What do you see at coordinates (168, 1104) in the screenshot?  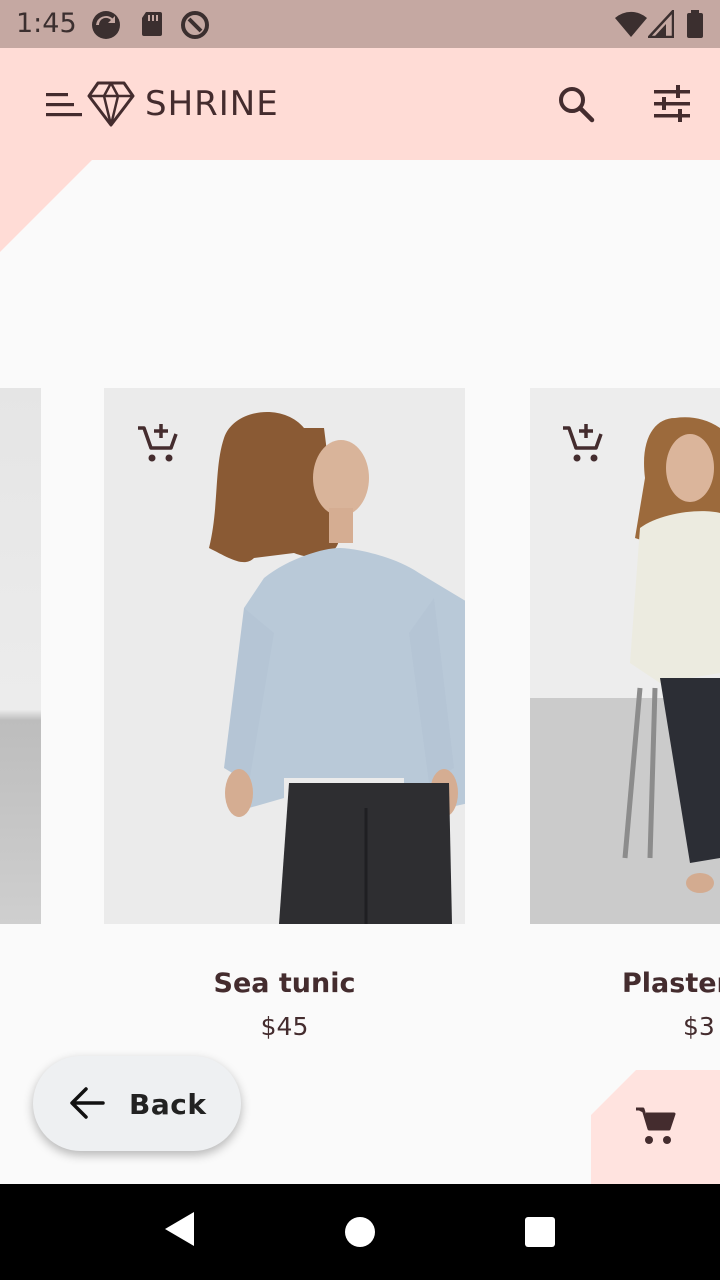 I see `back-button-label: Back` at bounding box center [168, 1104].